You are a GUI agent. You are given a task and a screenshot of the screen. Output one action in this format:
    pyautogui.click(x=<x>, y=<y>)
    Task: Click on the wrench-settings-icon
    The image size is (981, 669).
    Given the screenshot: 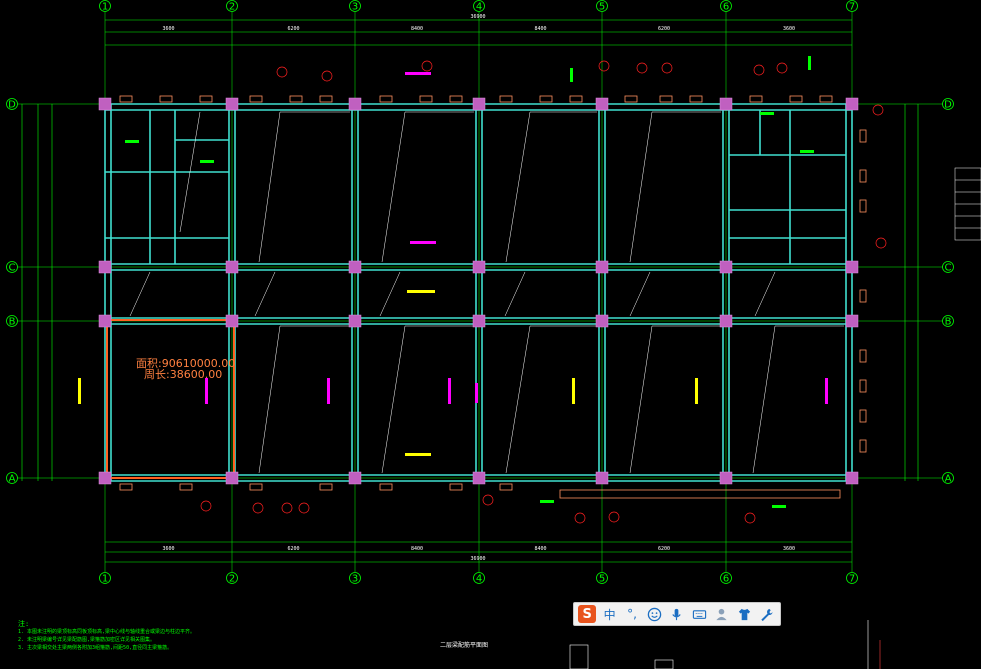 What is the action you would take?
    pyautogui.click(x=767, y=614)
    